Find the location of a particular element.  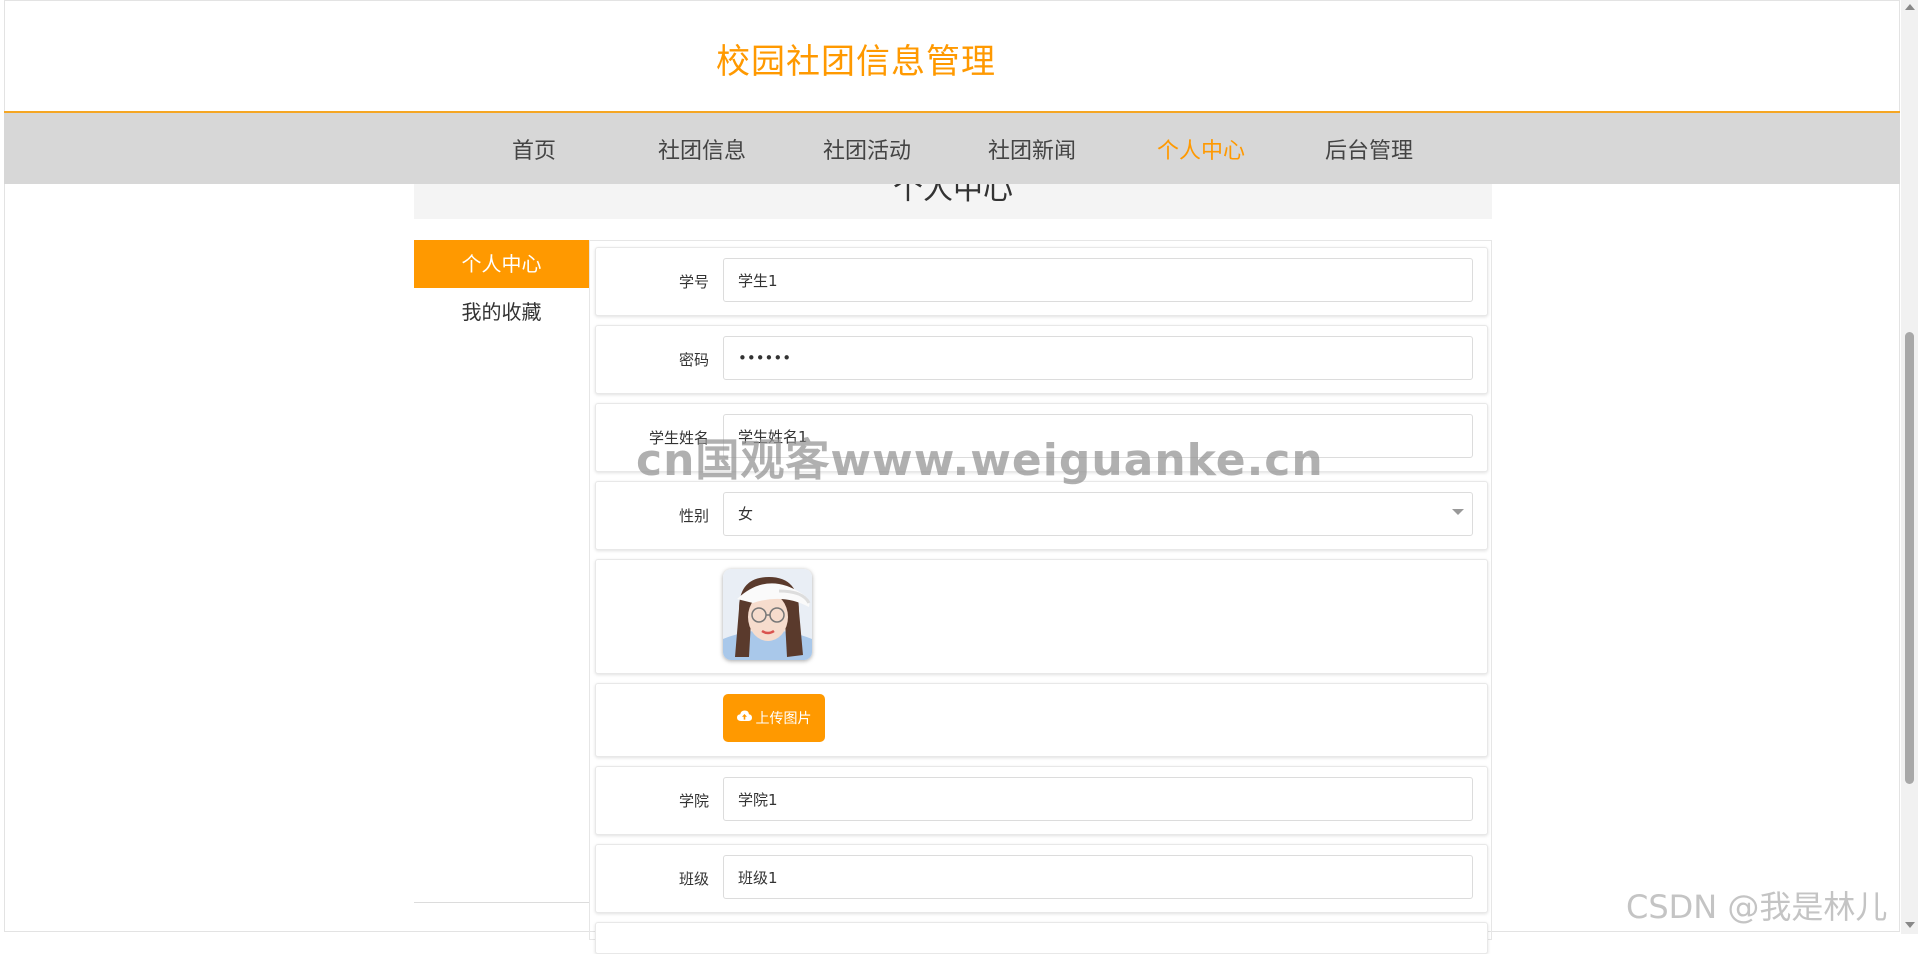

sidebar-item-favorites: 我的收藏 is located at coordinates (501, 312).